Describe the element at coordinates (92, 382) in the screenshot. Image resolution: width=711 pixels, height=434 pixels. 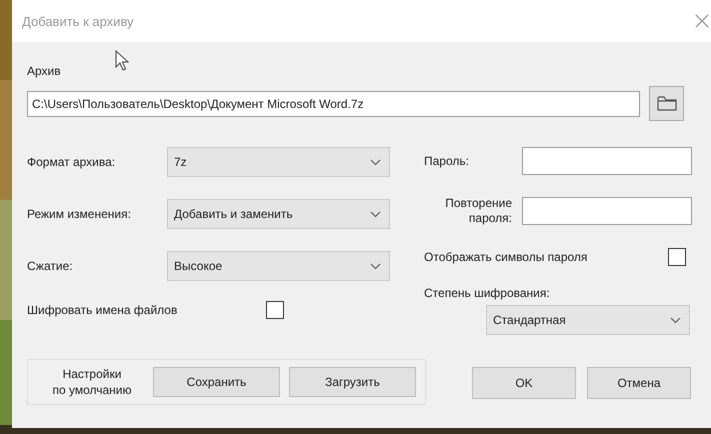
I see `defaults-label: Настройки по умолчанию` at that location.